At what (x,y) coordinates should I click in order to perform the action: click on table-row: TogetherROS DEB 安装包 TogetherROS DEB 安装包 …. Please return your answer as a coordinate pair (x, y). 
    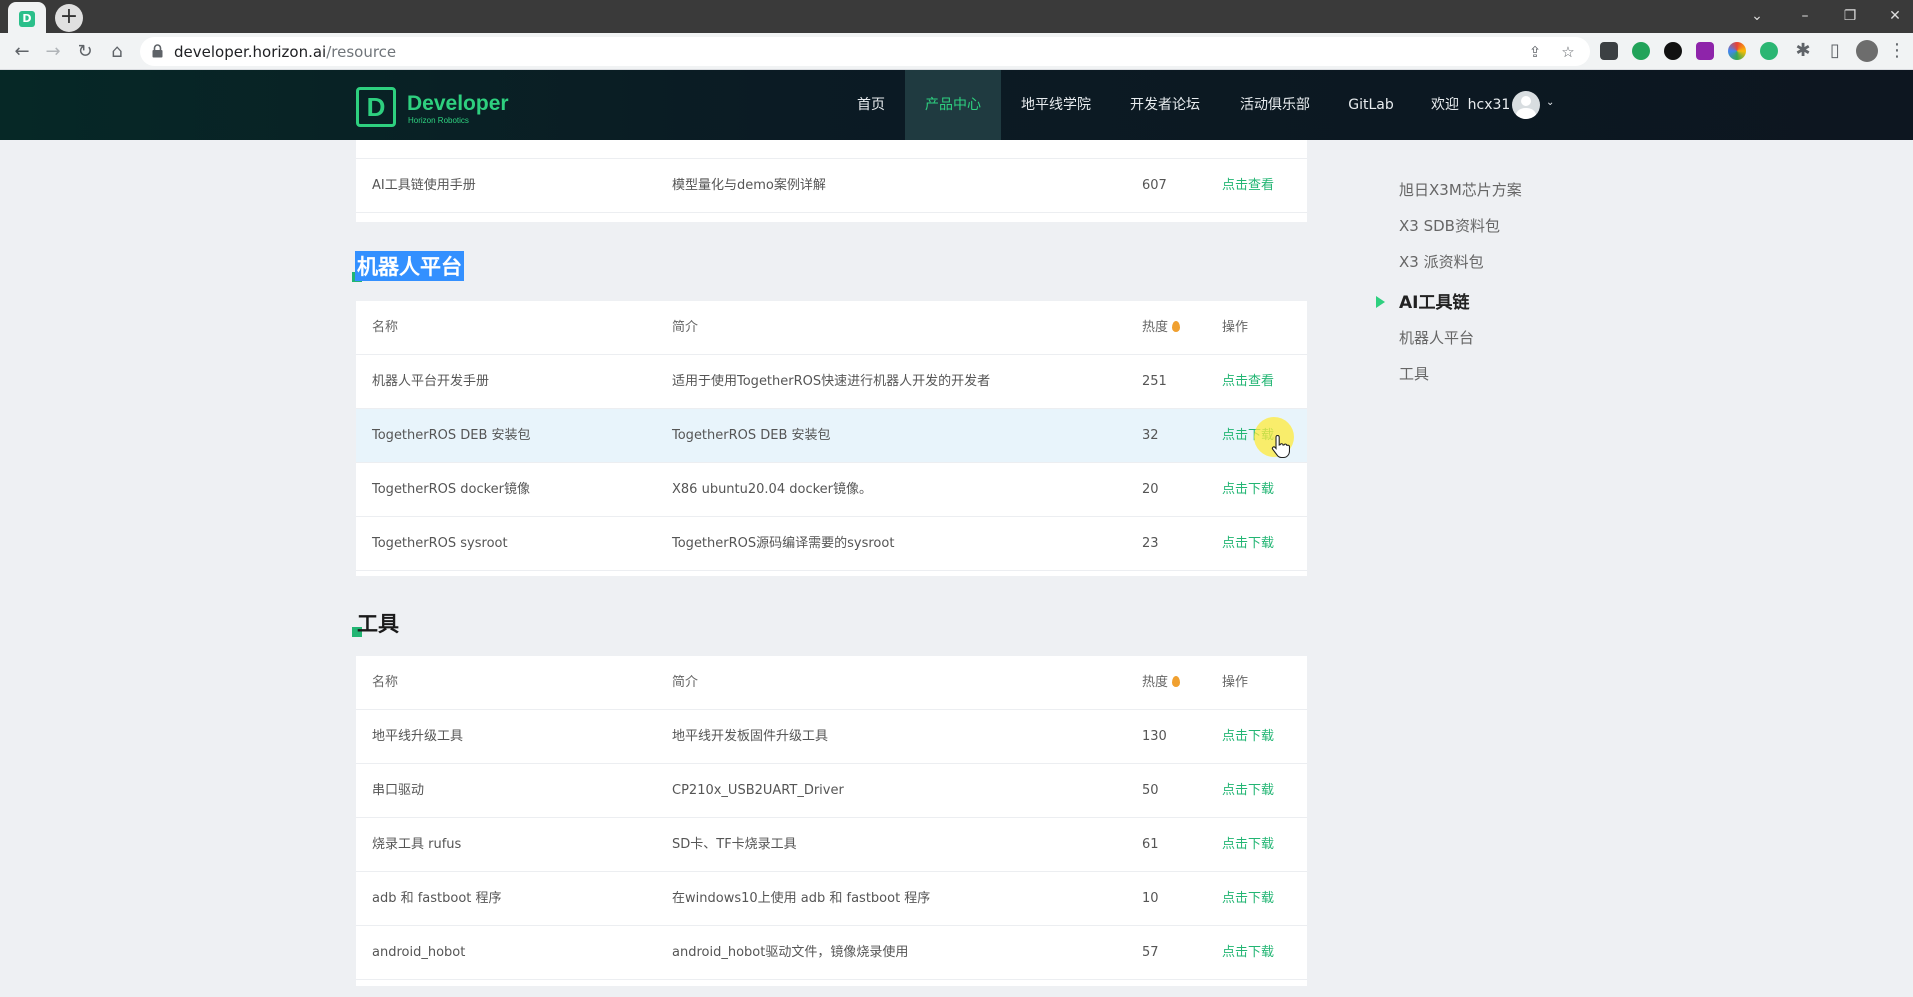
    Looking at the image, I should click on (831, 436).